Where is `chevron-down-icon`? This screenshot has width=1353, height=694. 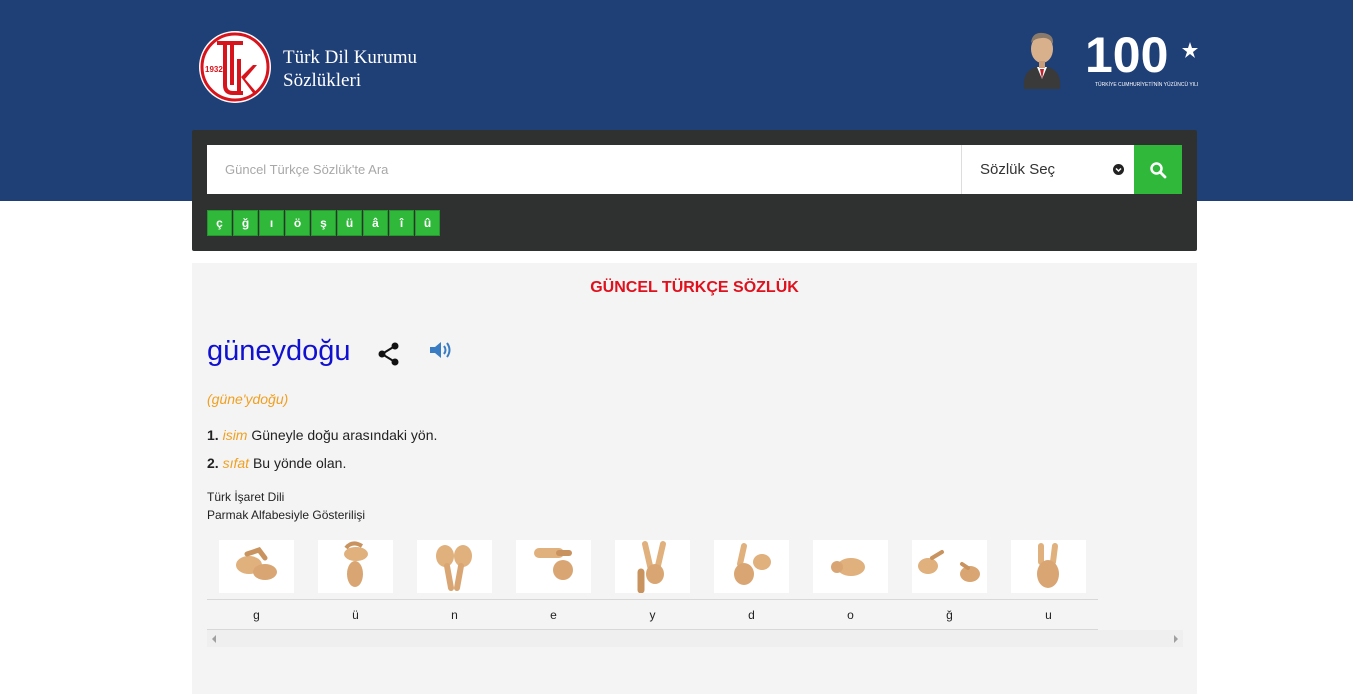
chevron-down-icon is located at coordinates (1118, 169).